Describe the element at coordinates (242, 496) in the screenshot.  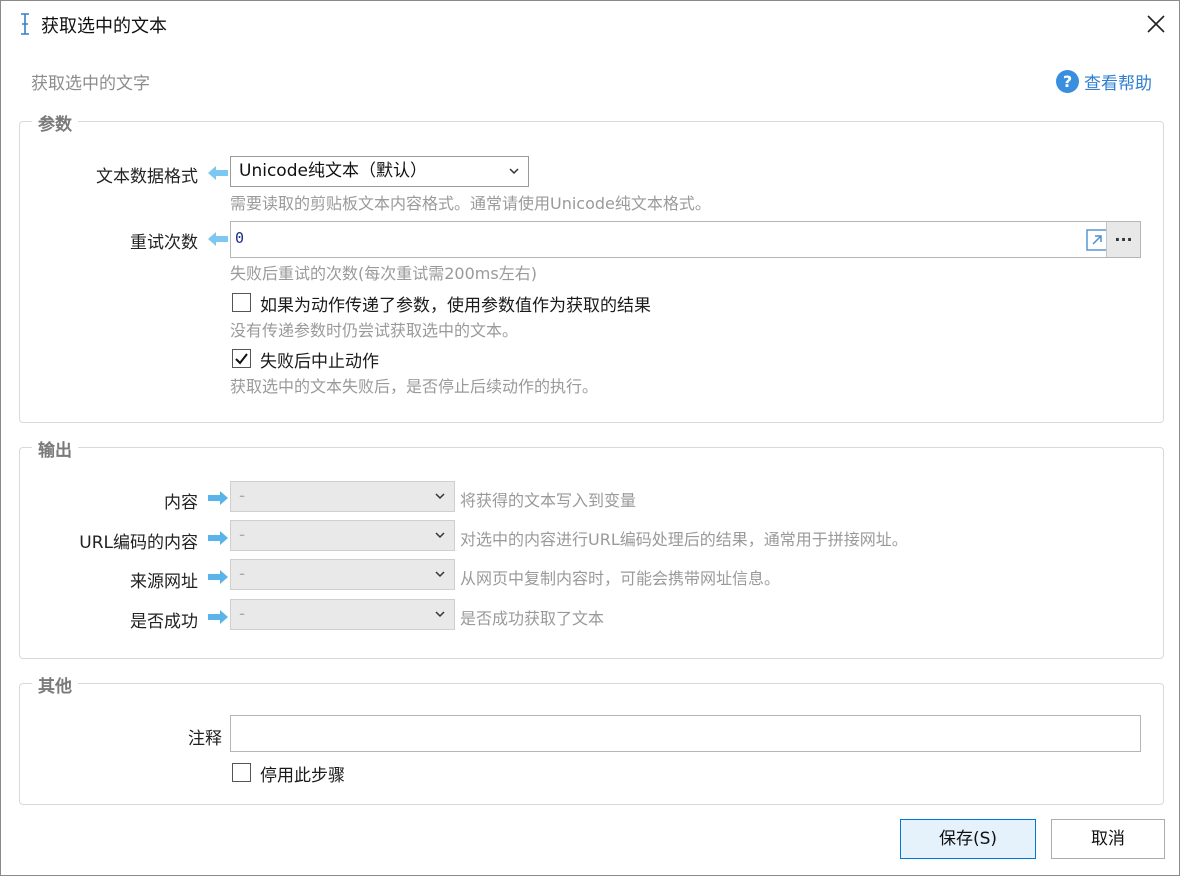
I see `output-select-content-value: -` at that location.